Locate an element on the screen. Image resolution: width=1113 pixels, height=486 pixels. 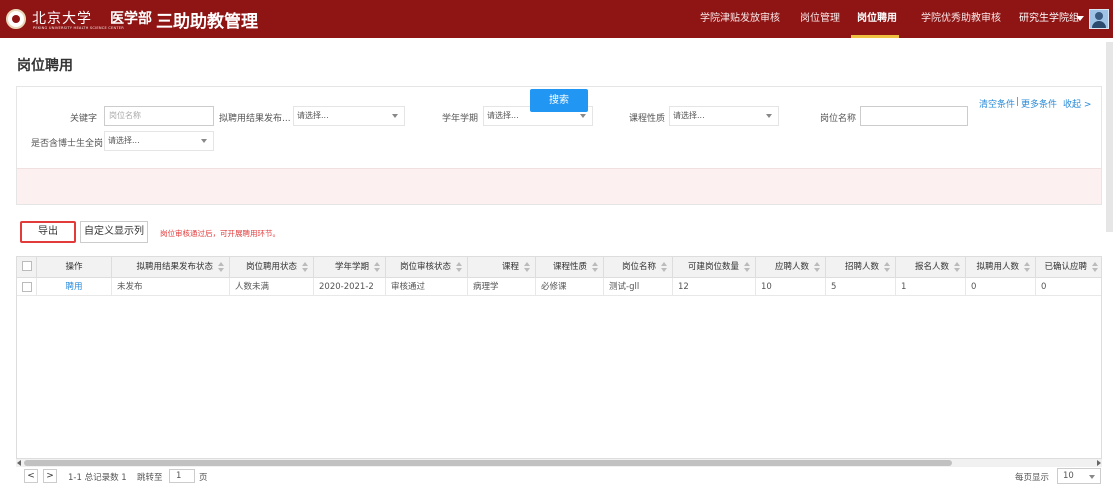
active-nav-indicator is located at coordinates (875, 36).